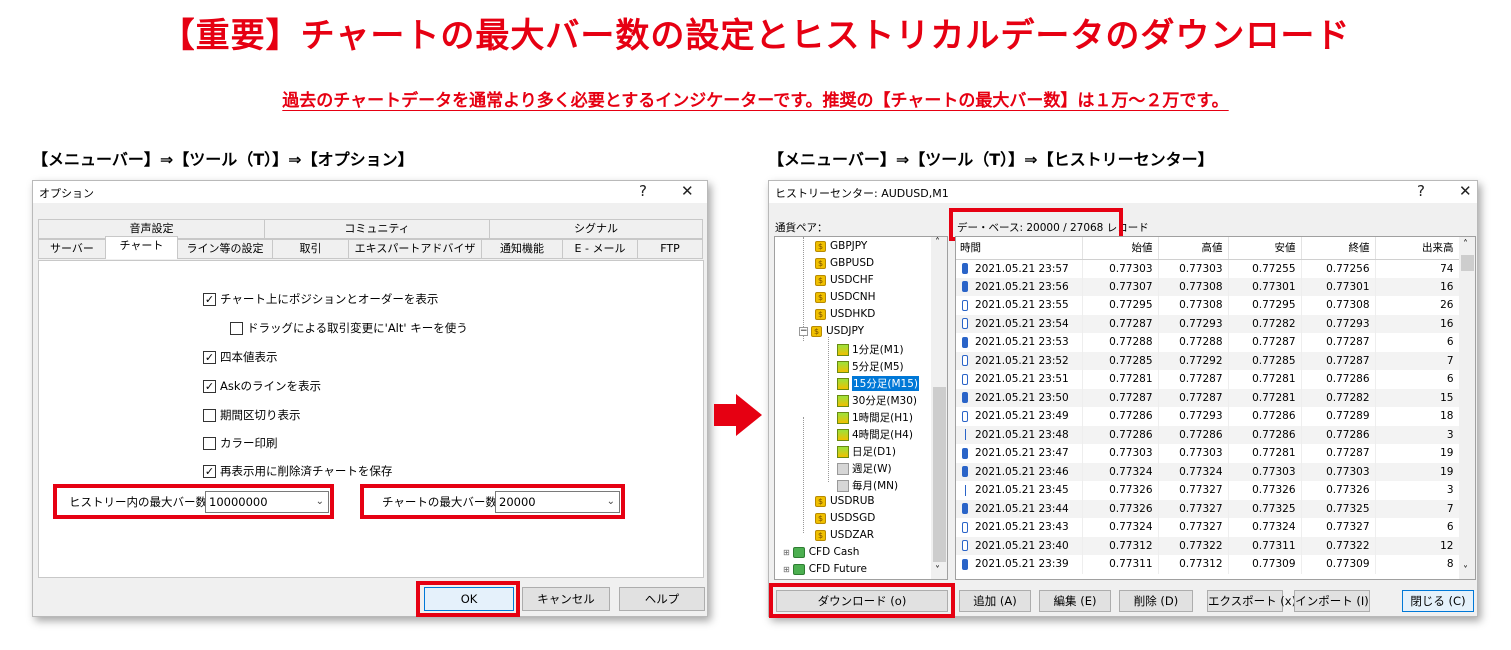 The width and height of the screenshot is (1511, 650). I want to click on tree-item-d1: 日足(D1), so click(866, 451).